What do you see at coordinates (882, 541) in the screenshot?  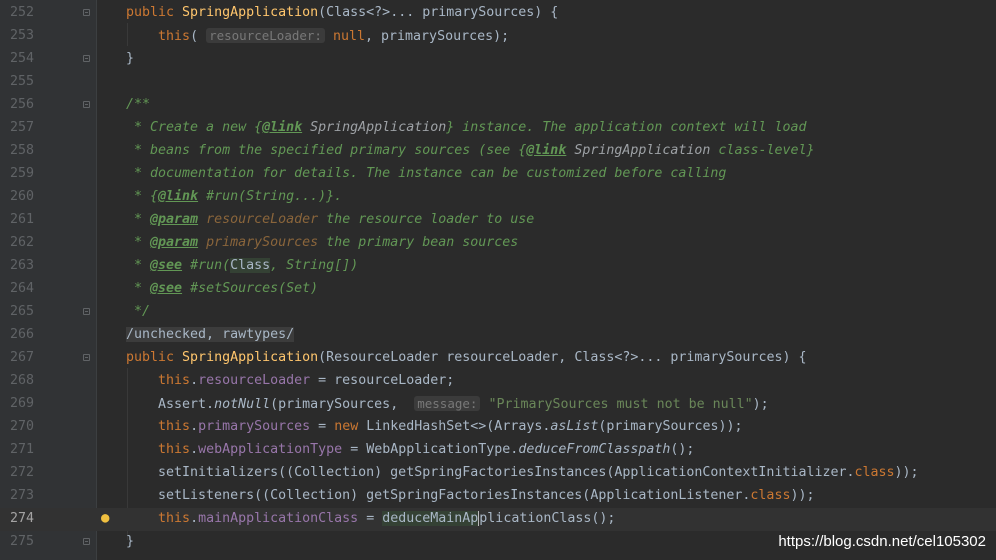 I see `watermark: https://blog.csdn.net/cel105302` at bounding box center [882, 541].